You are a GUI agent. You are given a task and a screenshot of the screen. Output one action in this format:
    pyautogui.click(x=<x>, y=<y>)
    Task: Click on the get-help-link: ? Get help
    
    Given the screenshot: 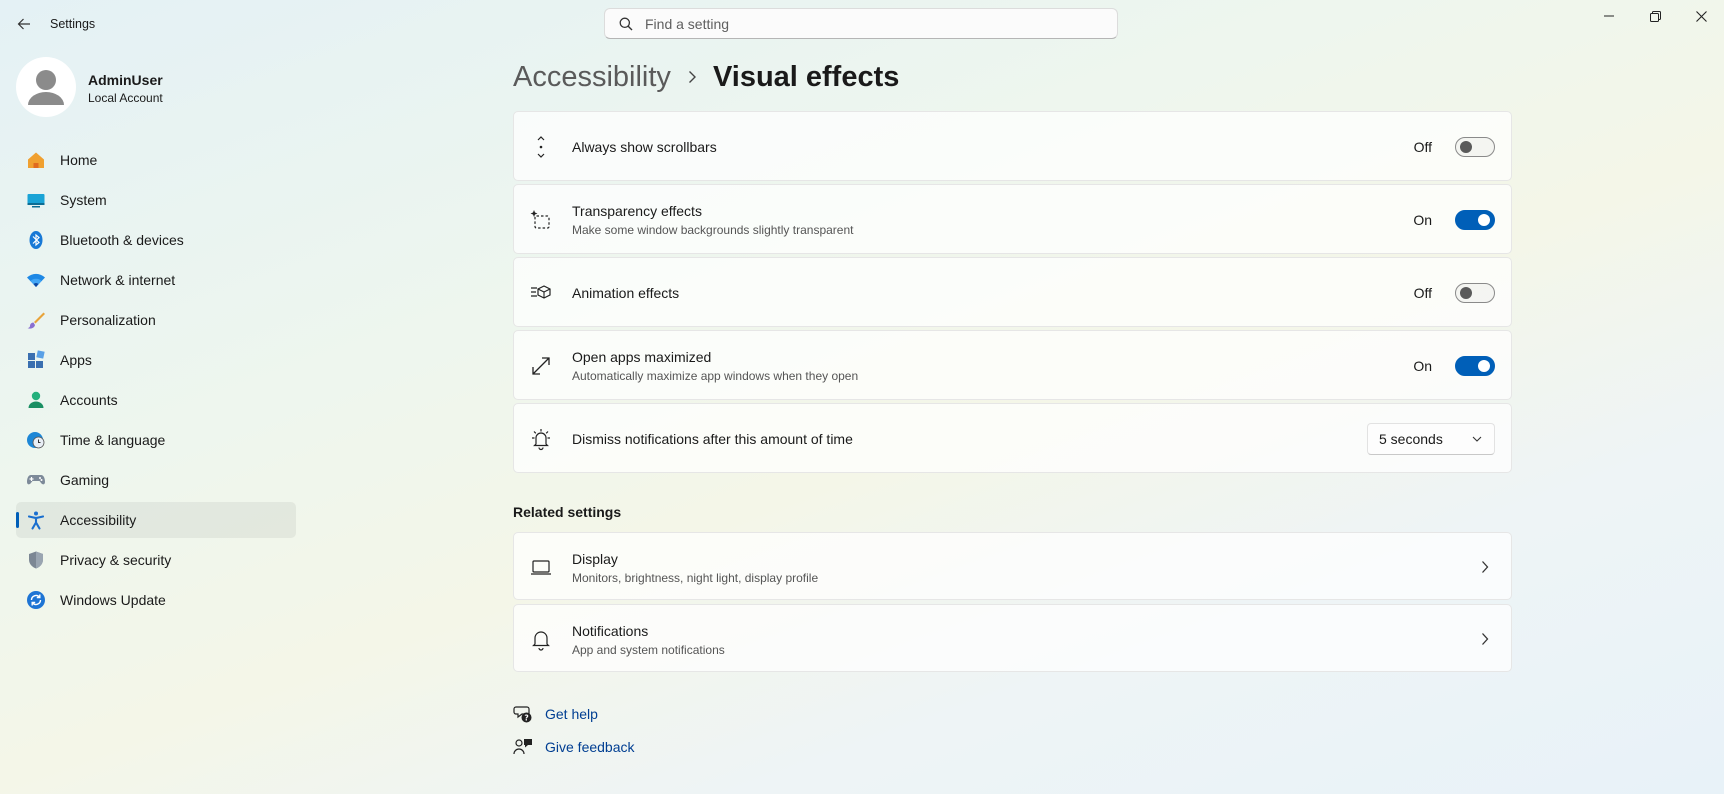 What is the action you would take?
    pyautogui.click(x=555, y=714)
    